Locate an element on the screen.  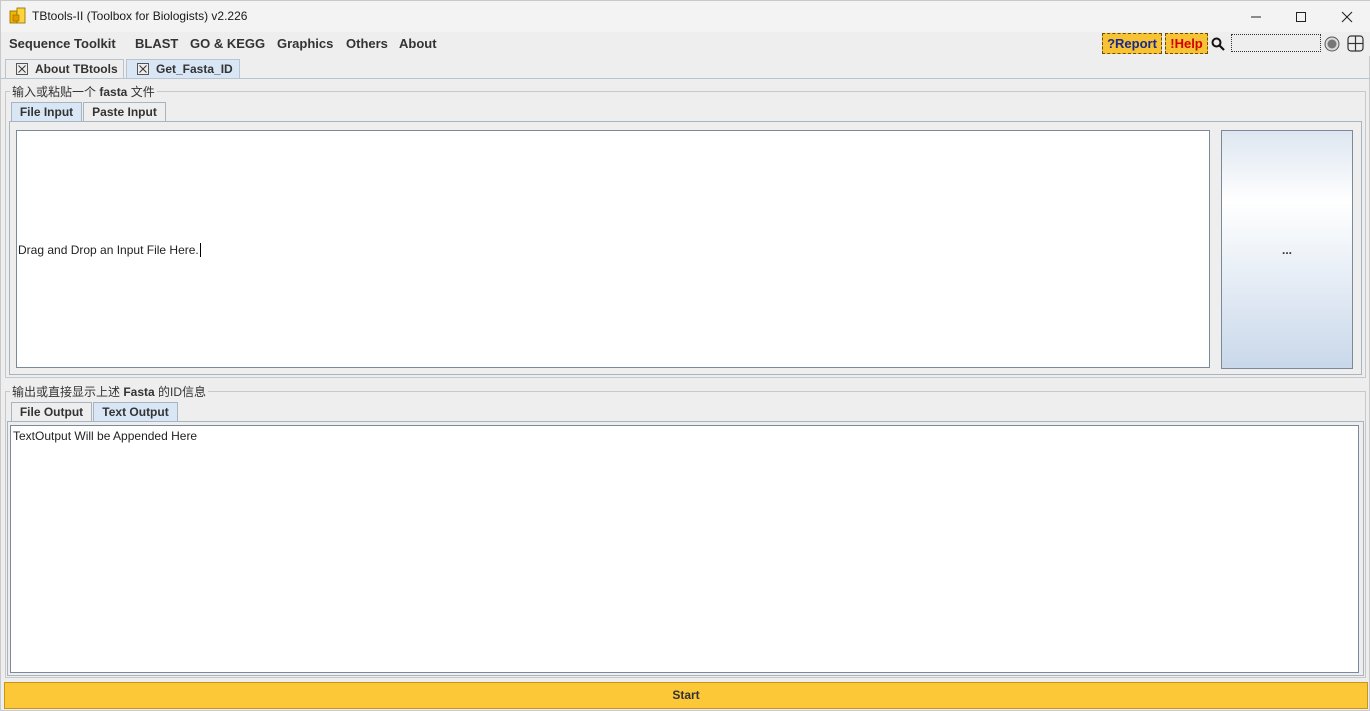
app-logo-icon is located at coordinates (17, 15).